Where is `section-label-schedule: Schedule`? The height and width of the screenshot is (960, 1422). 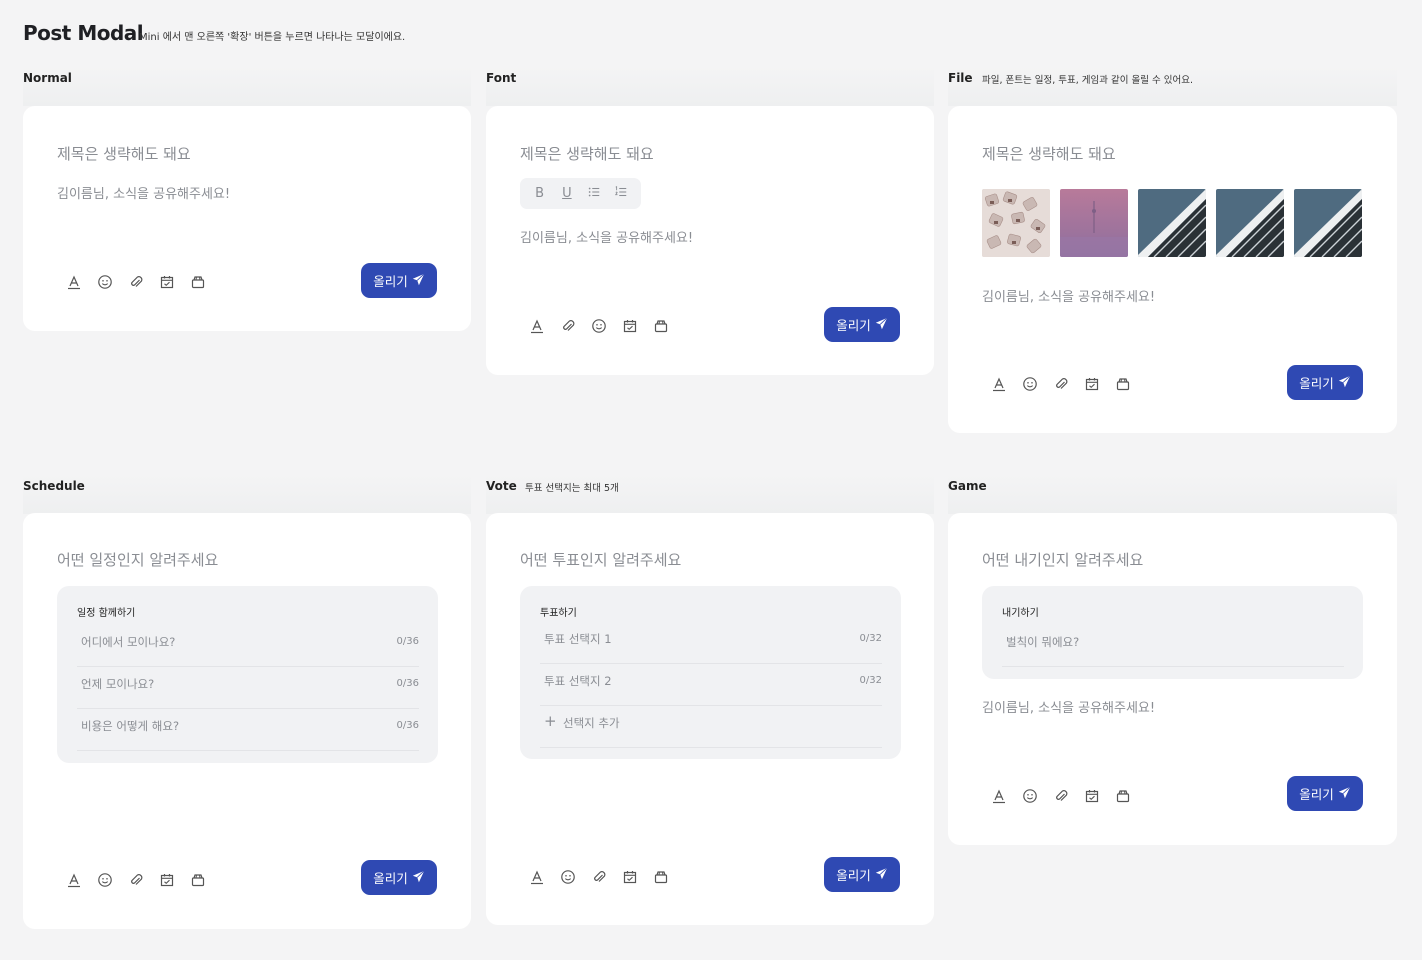
section-label-schedule: Schedule is located at coordinates (54, 486).